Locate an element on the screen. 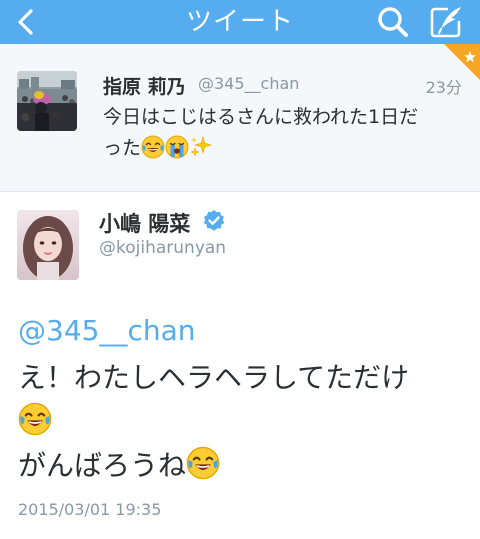 The height and width of the screenshot is (539, 480). main-author-name: 小嶋 陽菜 is located at coordinates (144, 223).